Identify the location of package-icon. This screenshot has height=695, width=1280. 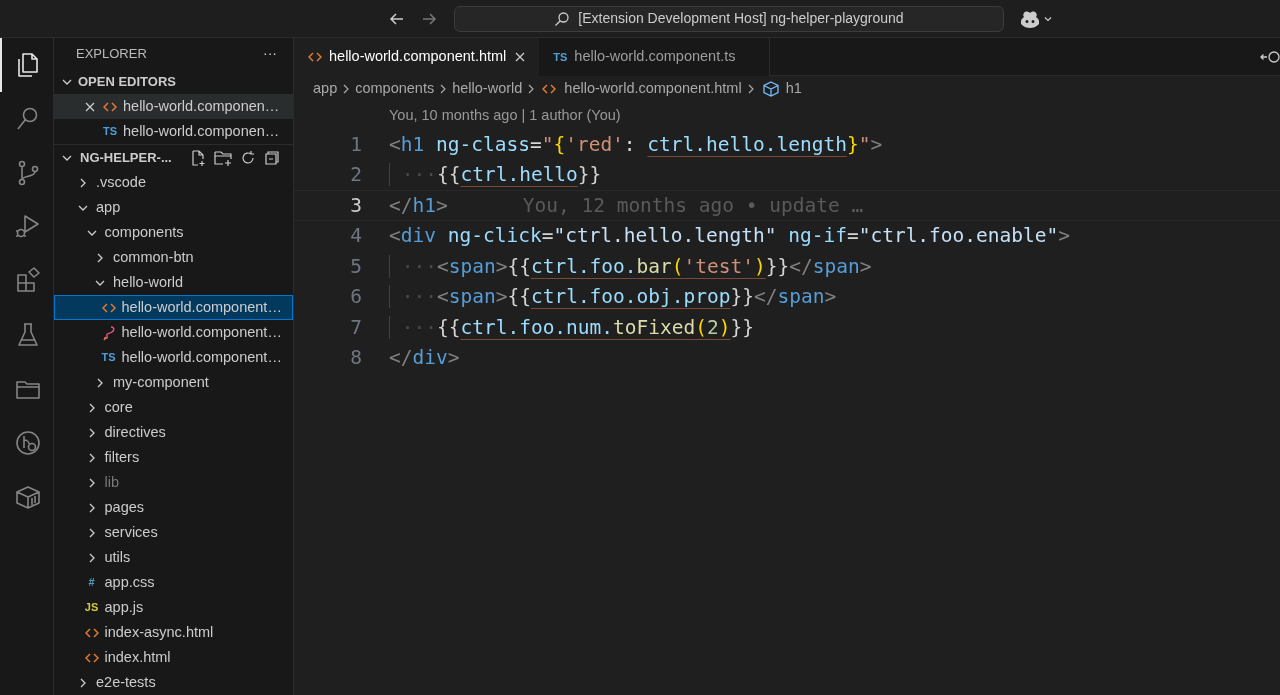
(27, 497).